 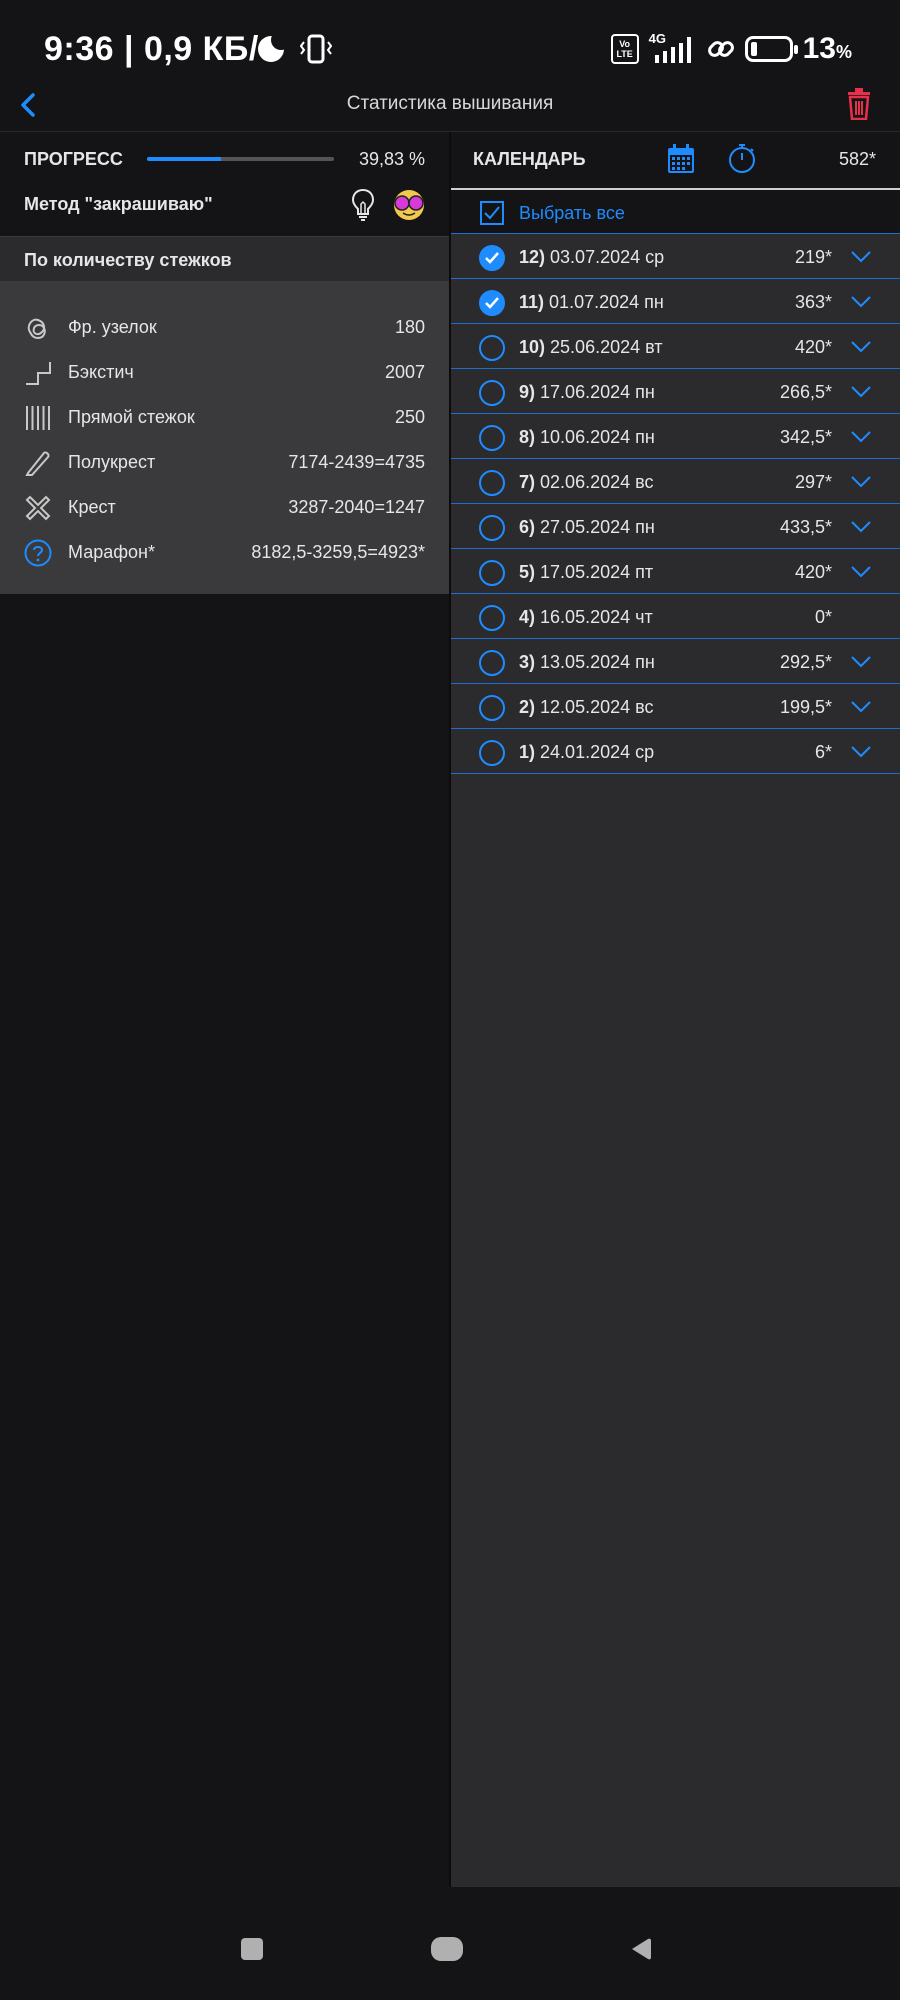 I want to click on stitch-row-french-knot: Фр. узелок 180, so click(x=224, y=328).